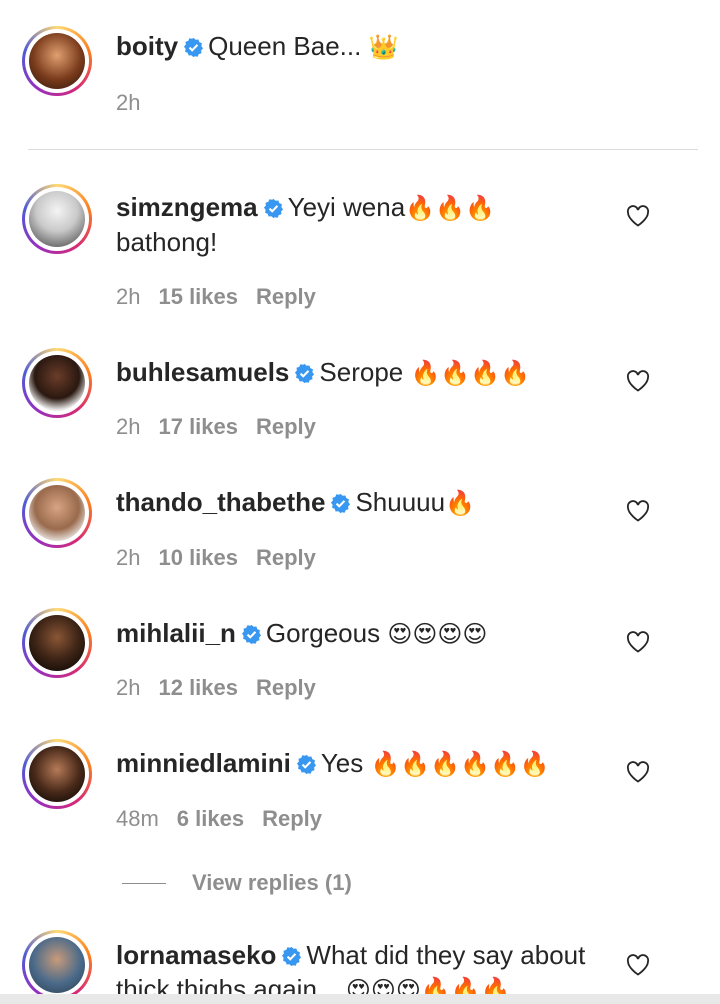 This screenshot has width=720, height=1004. What do you see at coordinates (128, 102) in the screenshot?
I see `caption-time: 2h` at bounding box center [128, 102].